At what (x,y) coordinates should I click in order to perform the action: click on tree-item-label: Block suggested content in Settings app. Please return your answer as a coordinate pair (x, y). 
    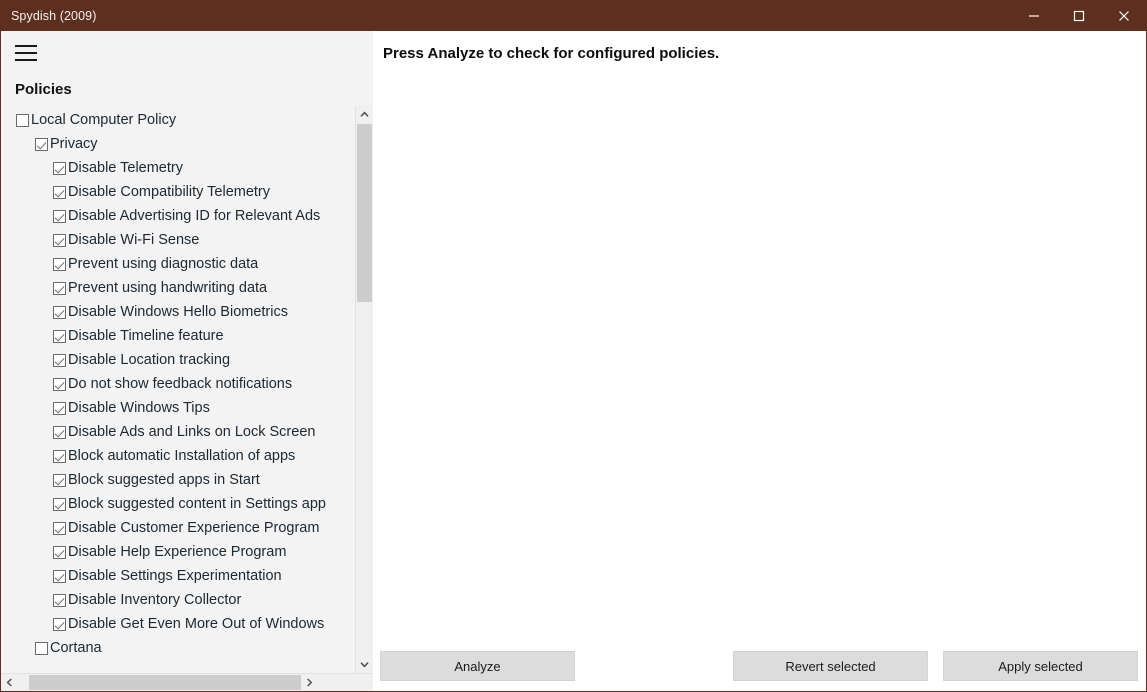
    Looking at the image, I should click on (197, 504).